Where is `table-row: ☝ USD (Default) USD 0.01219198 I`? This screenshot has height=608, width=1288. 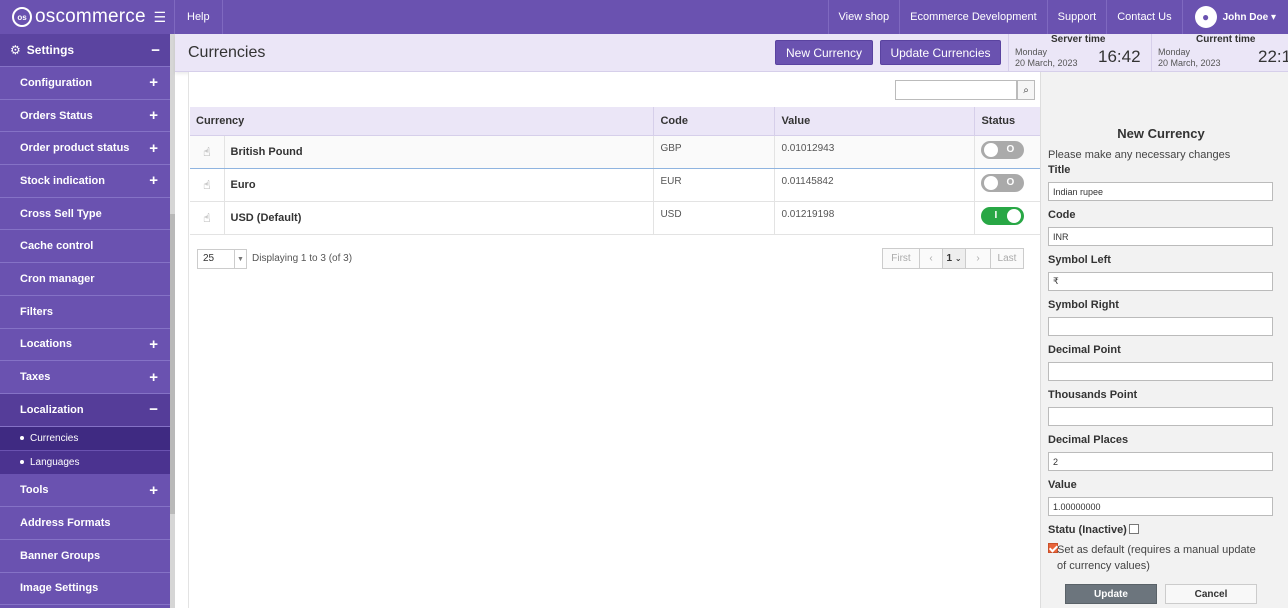
table-row: ☝ USD (Default) USD 0.01219198 I is located at coordinates (615, 218).